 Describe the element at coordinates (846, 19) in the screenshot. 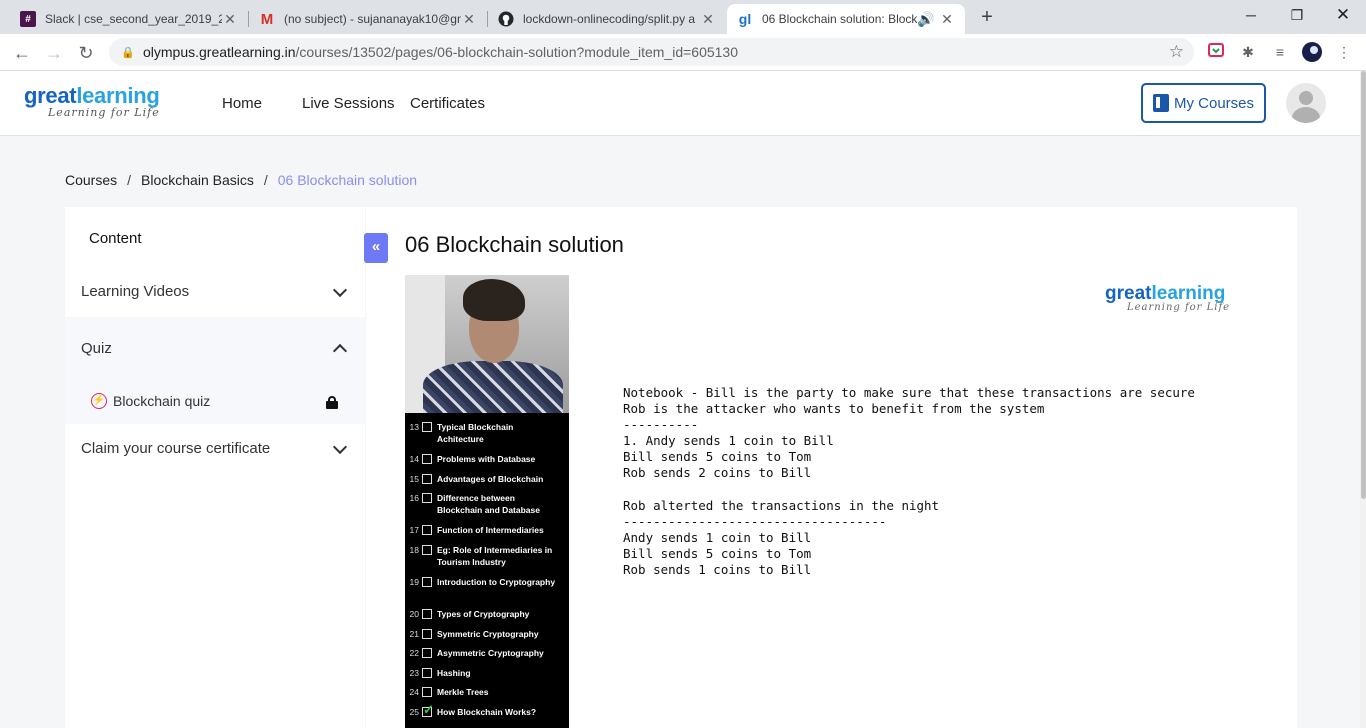

I see `browser-tab-active: gl 06 Blockchain solution: Block 🔊 ✕` at that location.